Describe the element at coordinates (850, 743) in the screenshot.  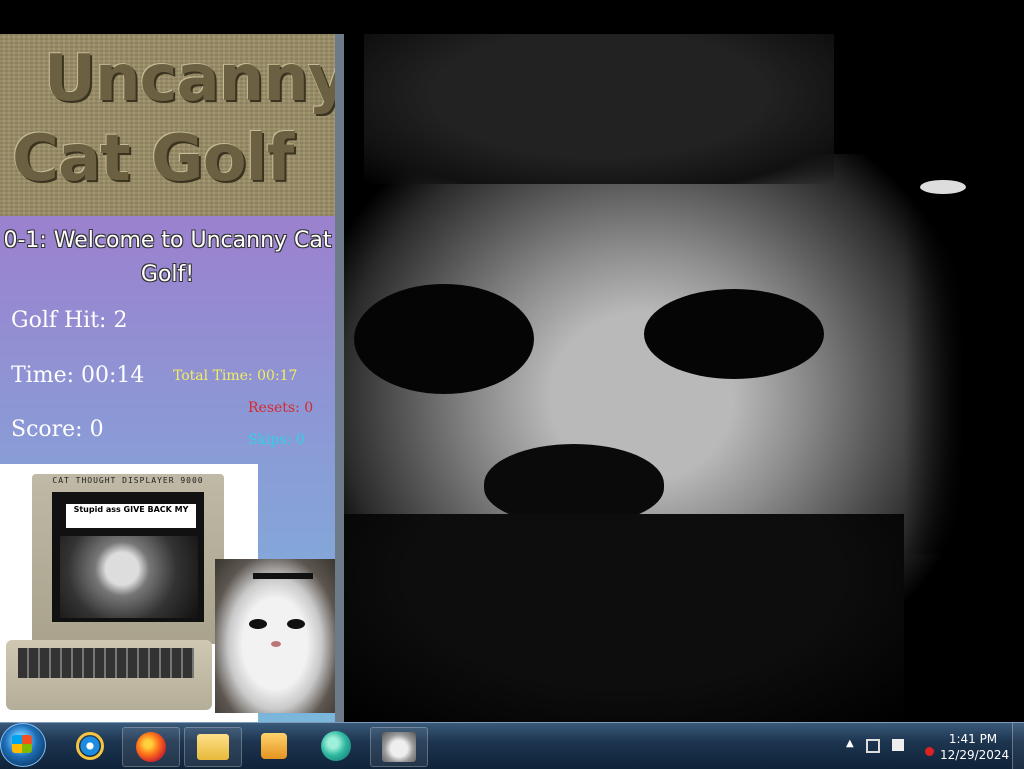
I see `show-hidden-arrow-icon: ▲` at that location.